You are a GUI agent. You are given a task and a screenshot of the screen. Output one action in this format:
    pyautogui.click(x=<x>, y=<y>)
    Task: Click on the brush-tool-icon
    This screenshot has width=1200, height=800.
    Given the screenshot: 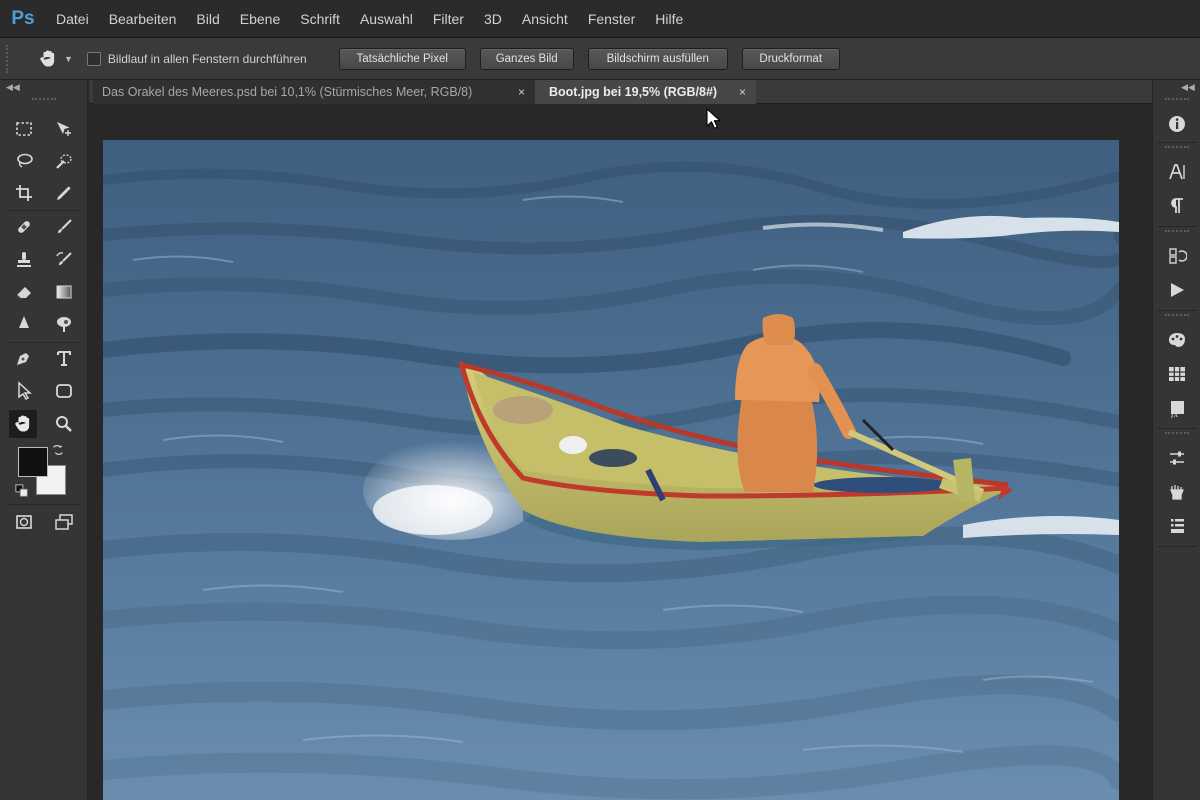 What is the action you would take?
    pyautogui.click(x=64, y=227)
    